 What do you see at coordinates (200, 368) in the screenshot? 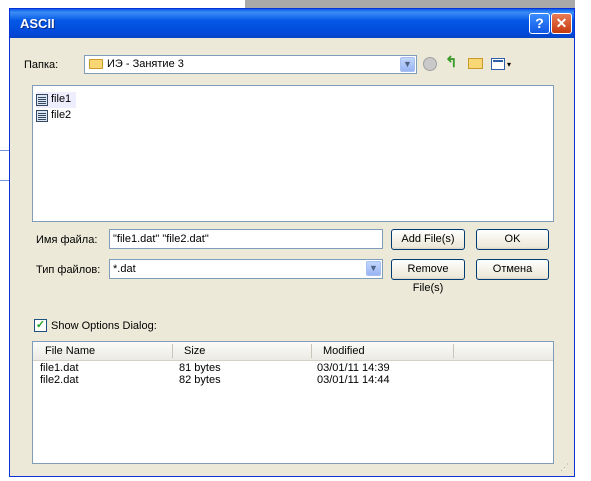
I see `cell-size: 81 bytes` at bounding box center [200, 368].